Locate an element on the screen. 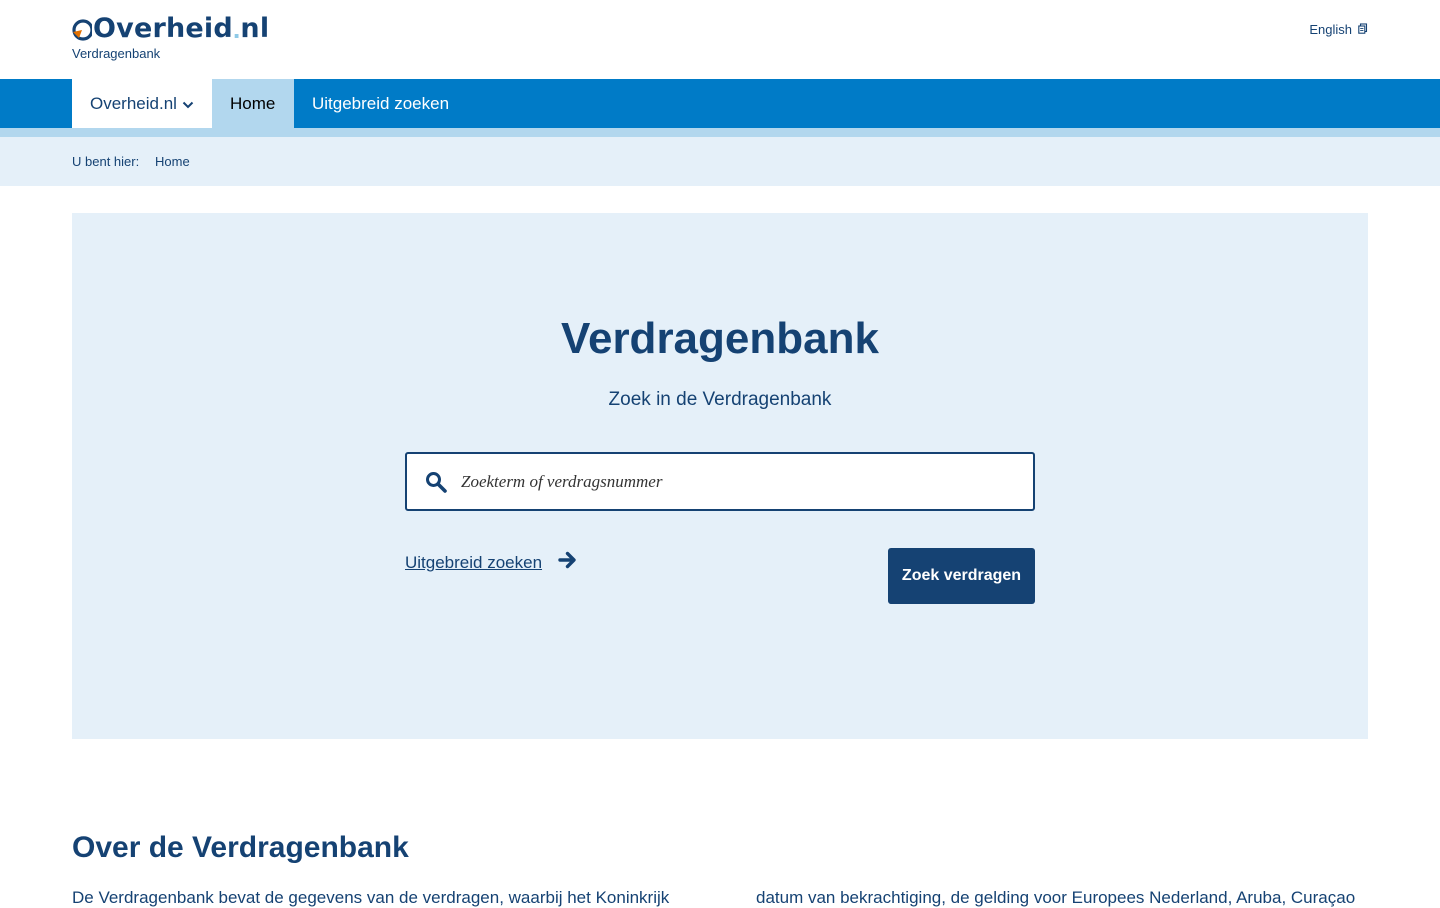 This screenshot has height=908, width=1440. nav-item-label: Uitgebreid zoeken is located at coordinates (381, 103).